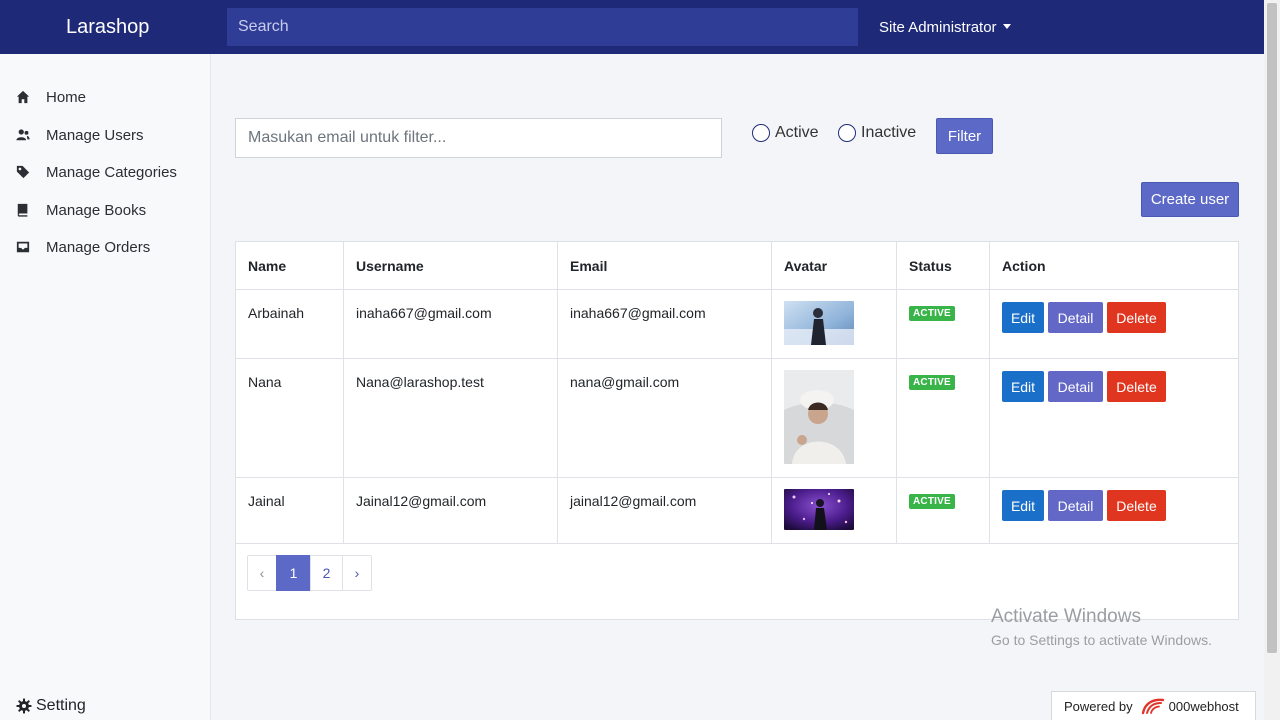 The height and width of the screenshot is (720, 1280). What do you see at coordinates (1101, 640) in the screenshot?
I see `watermark-subtitle: Go to Settings to activate Windows.` at bounding box center [1101, 640].